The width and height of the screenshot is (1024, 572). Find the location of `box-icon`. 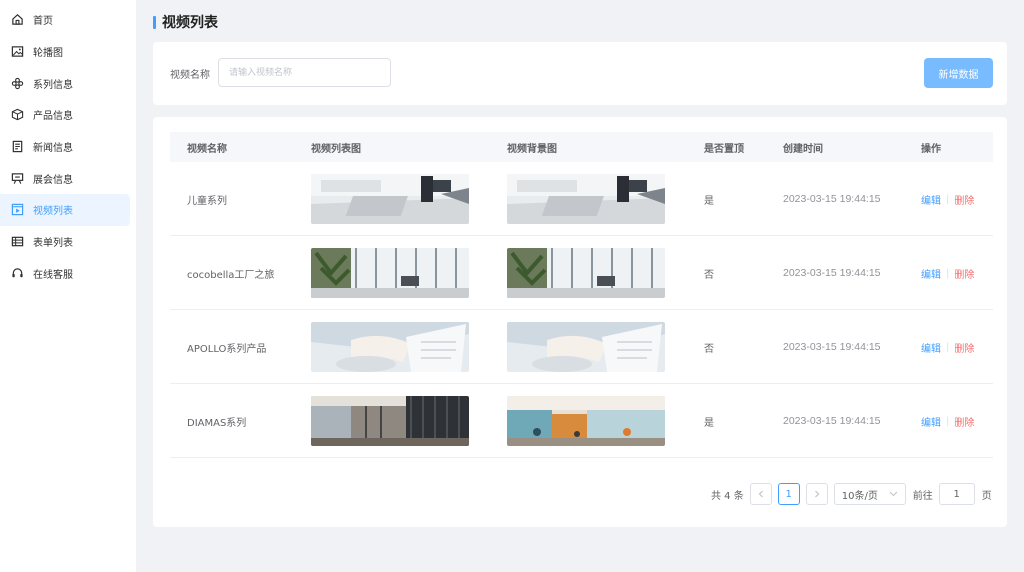

box-icon is located at coordinates (17, 115).